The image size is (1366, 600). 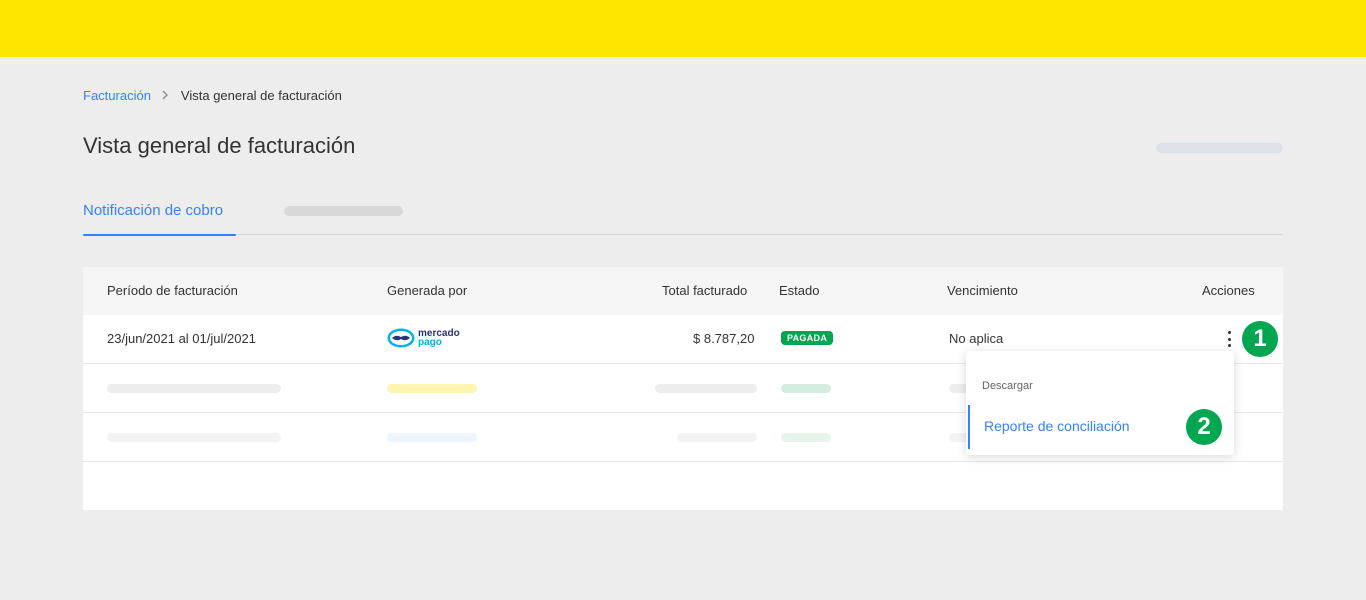 What do you see at coordinates (799, 290) in the screenshot?
I see `header-estado: Estado` at bounding box center [799, 290].